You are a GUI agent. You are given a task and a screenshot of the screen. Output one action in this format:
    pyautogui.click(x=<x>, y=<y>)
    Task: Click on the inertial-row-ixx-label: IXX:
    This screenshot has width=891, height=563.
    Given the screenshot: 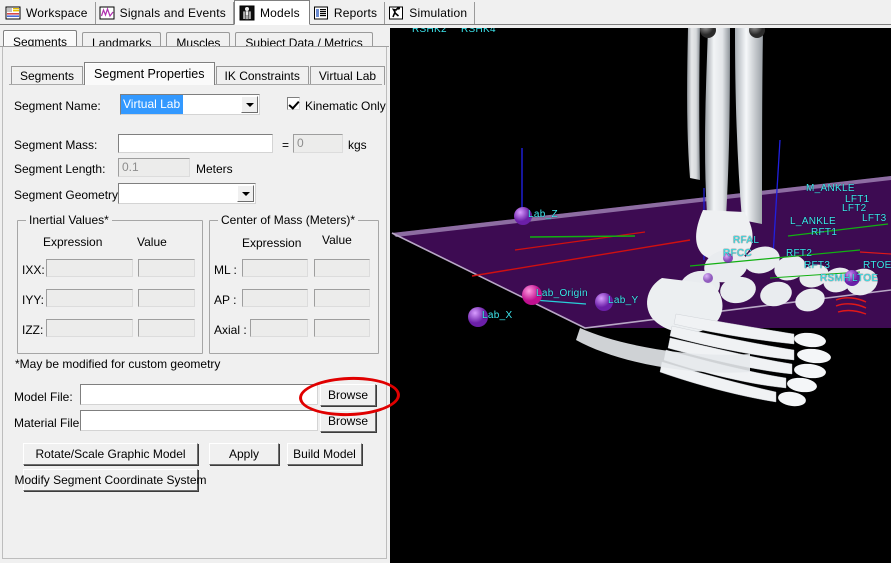 What is the action you would take?
    pyautogui.click(x=33, y=270)
    